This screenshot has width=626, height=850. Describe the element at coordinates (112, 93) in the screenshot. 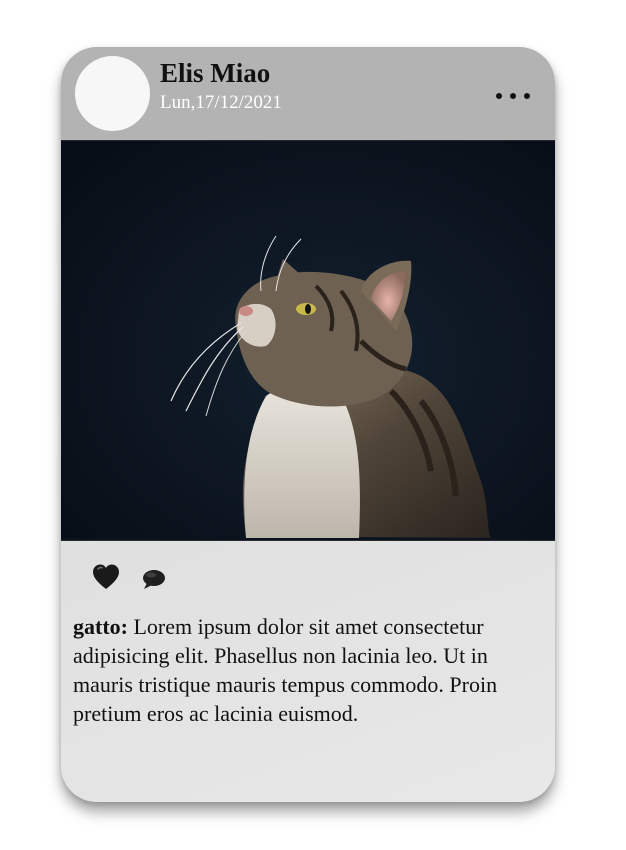

I see `avatar` at that location.